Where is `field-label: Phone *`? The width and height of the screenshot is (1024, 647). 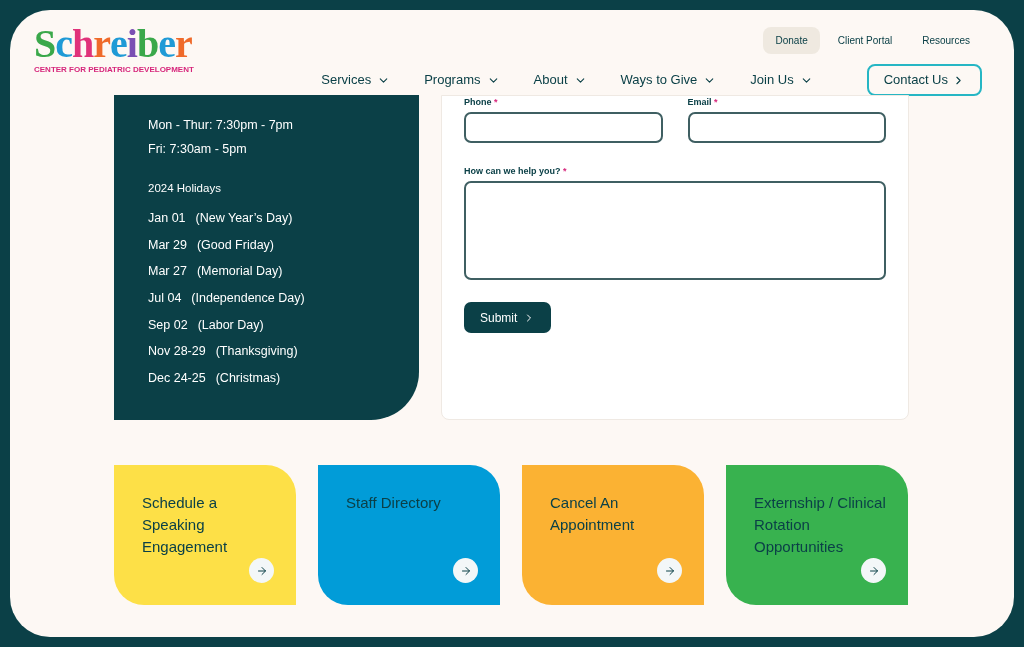
field-label: Phone * is located at coordinates (481, 102).